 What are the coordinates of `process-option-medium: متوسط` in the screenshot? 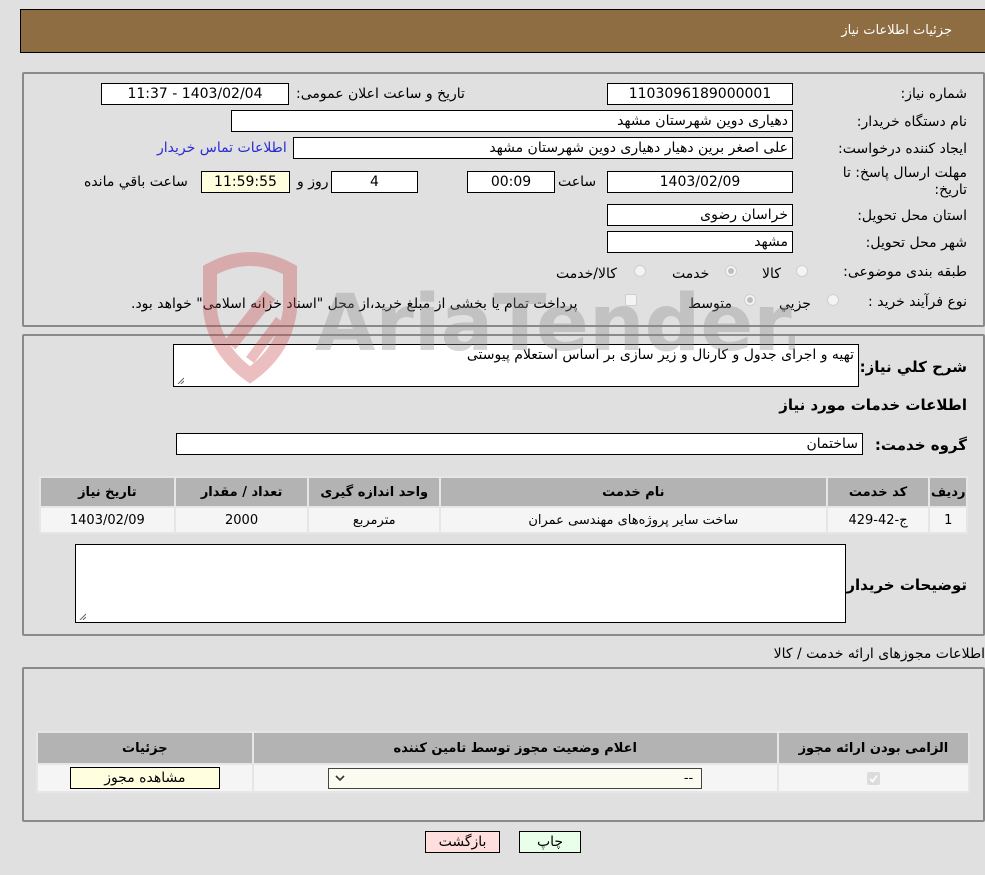 It's located at (710, 304).